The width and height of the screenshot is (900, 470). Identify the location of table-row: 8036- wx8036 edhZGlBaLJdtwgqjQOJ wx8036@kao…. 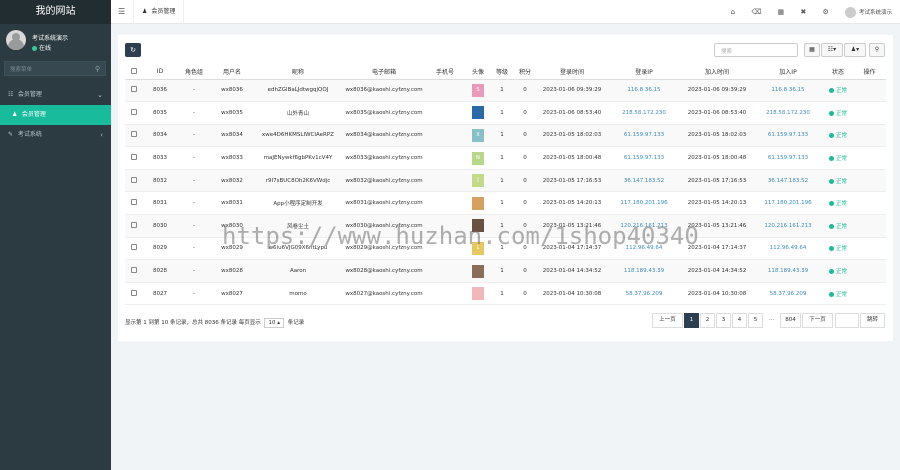
(505, 91).